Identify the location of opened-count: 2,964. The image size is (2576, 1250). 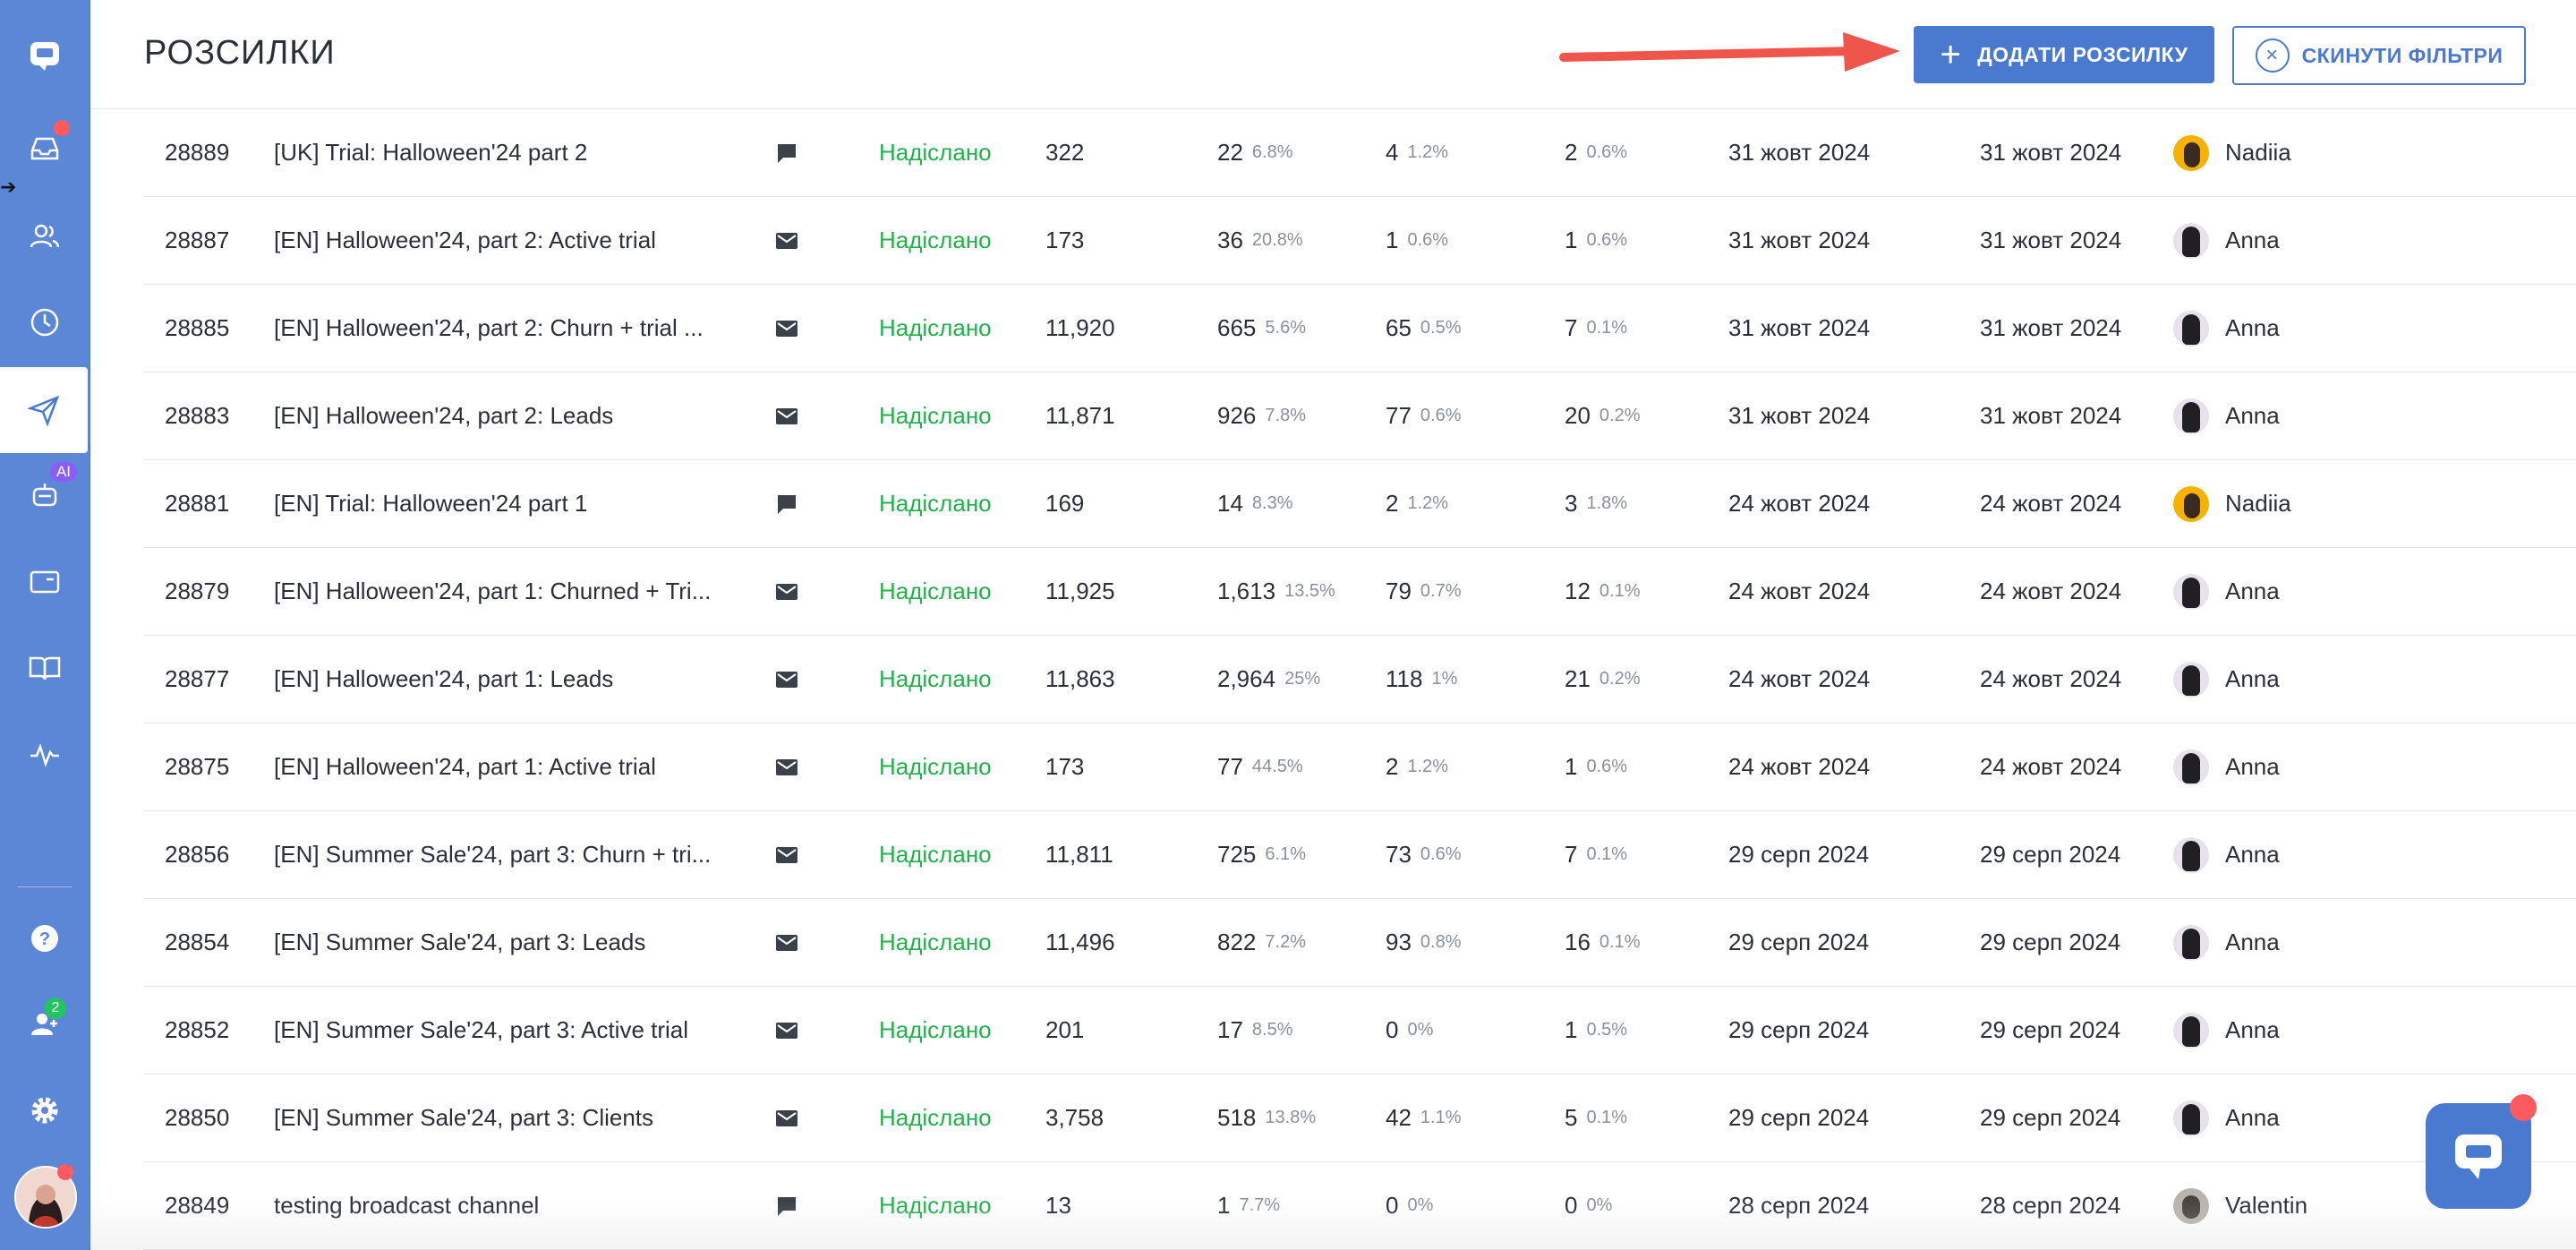
(1246, 678).